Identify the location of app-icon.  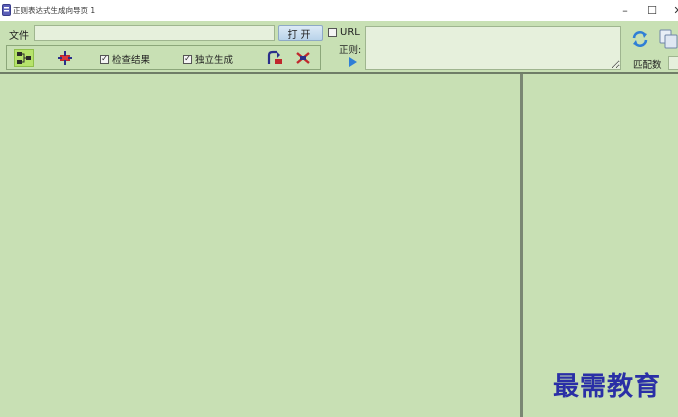
(6, 10).